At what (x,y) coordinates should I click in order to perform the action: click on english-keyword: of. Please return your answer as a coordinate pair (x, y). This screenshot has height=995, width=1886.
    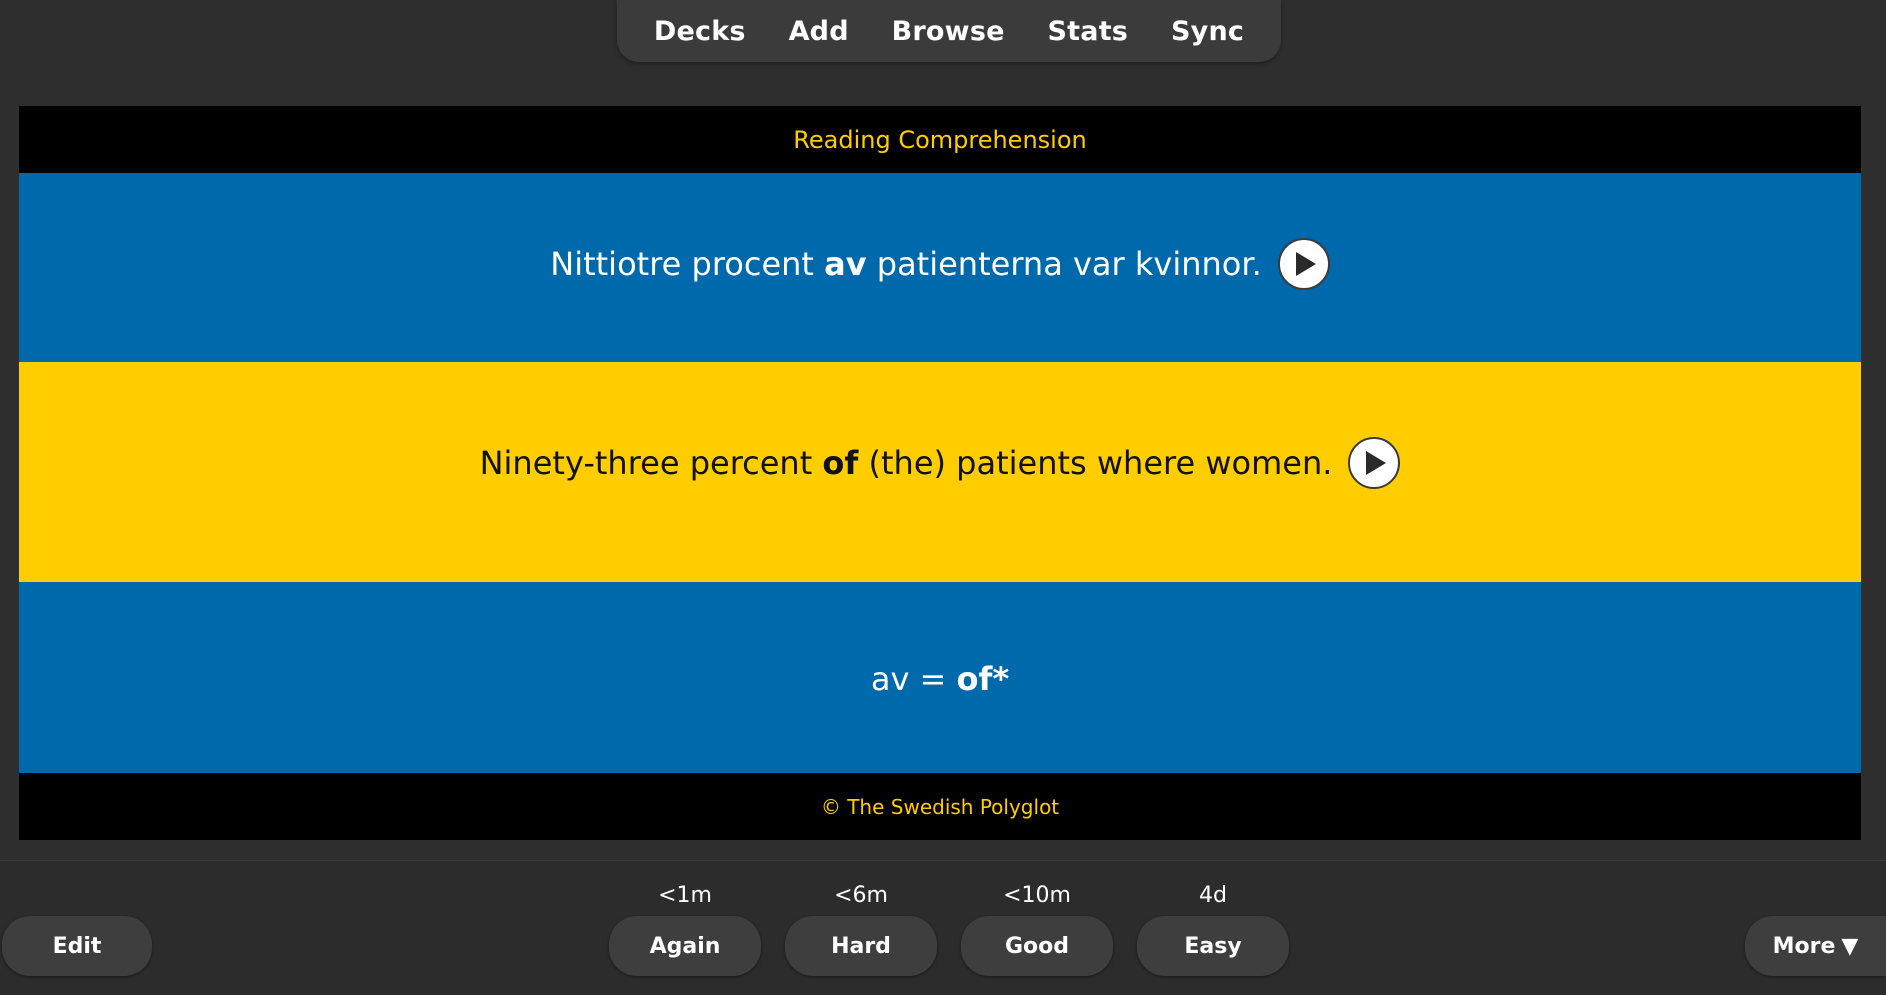
    Looking at the image, I should click on (840, 463).